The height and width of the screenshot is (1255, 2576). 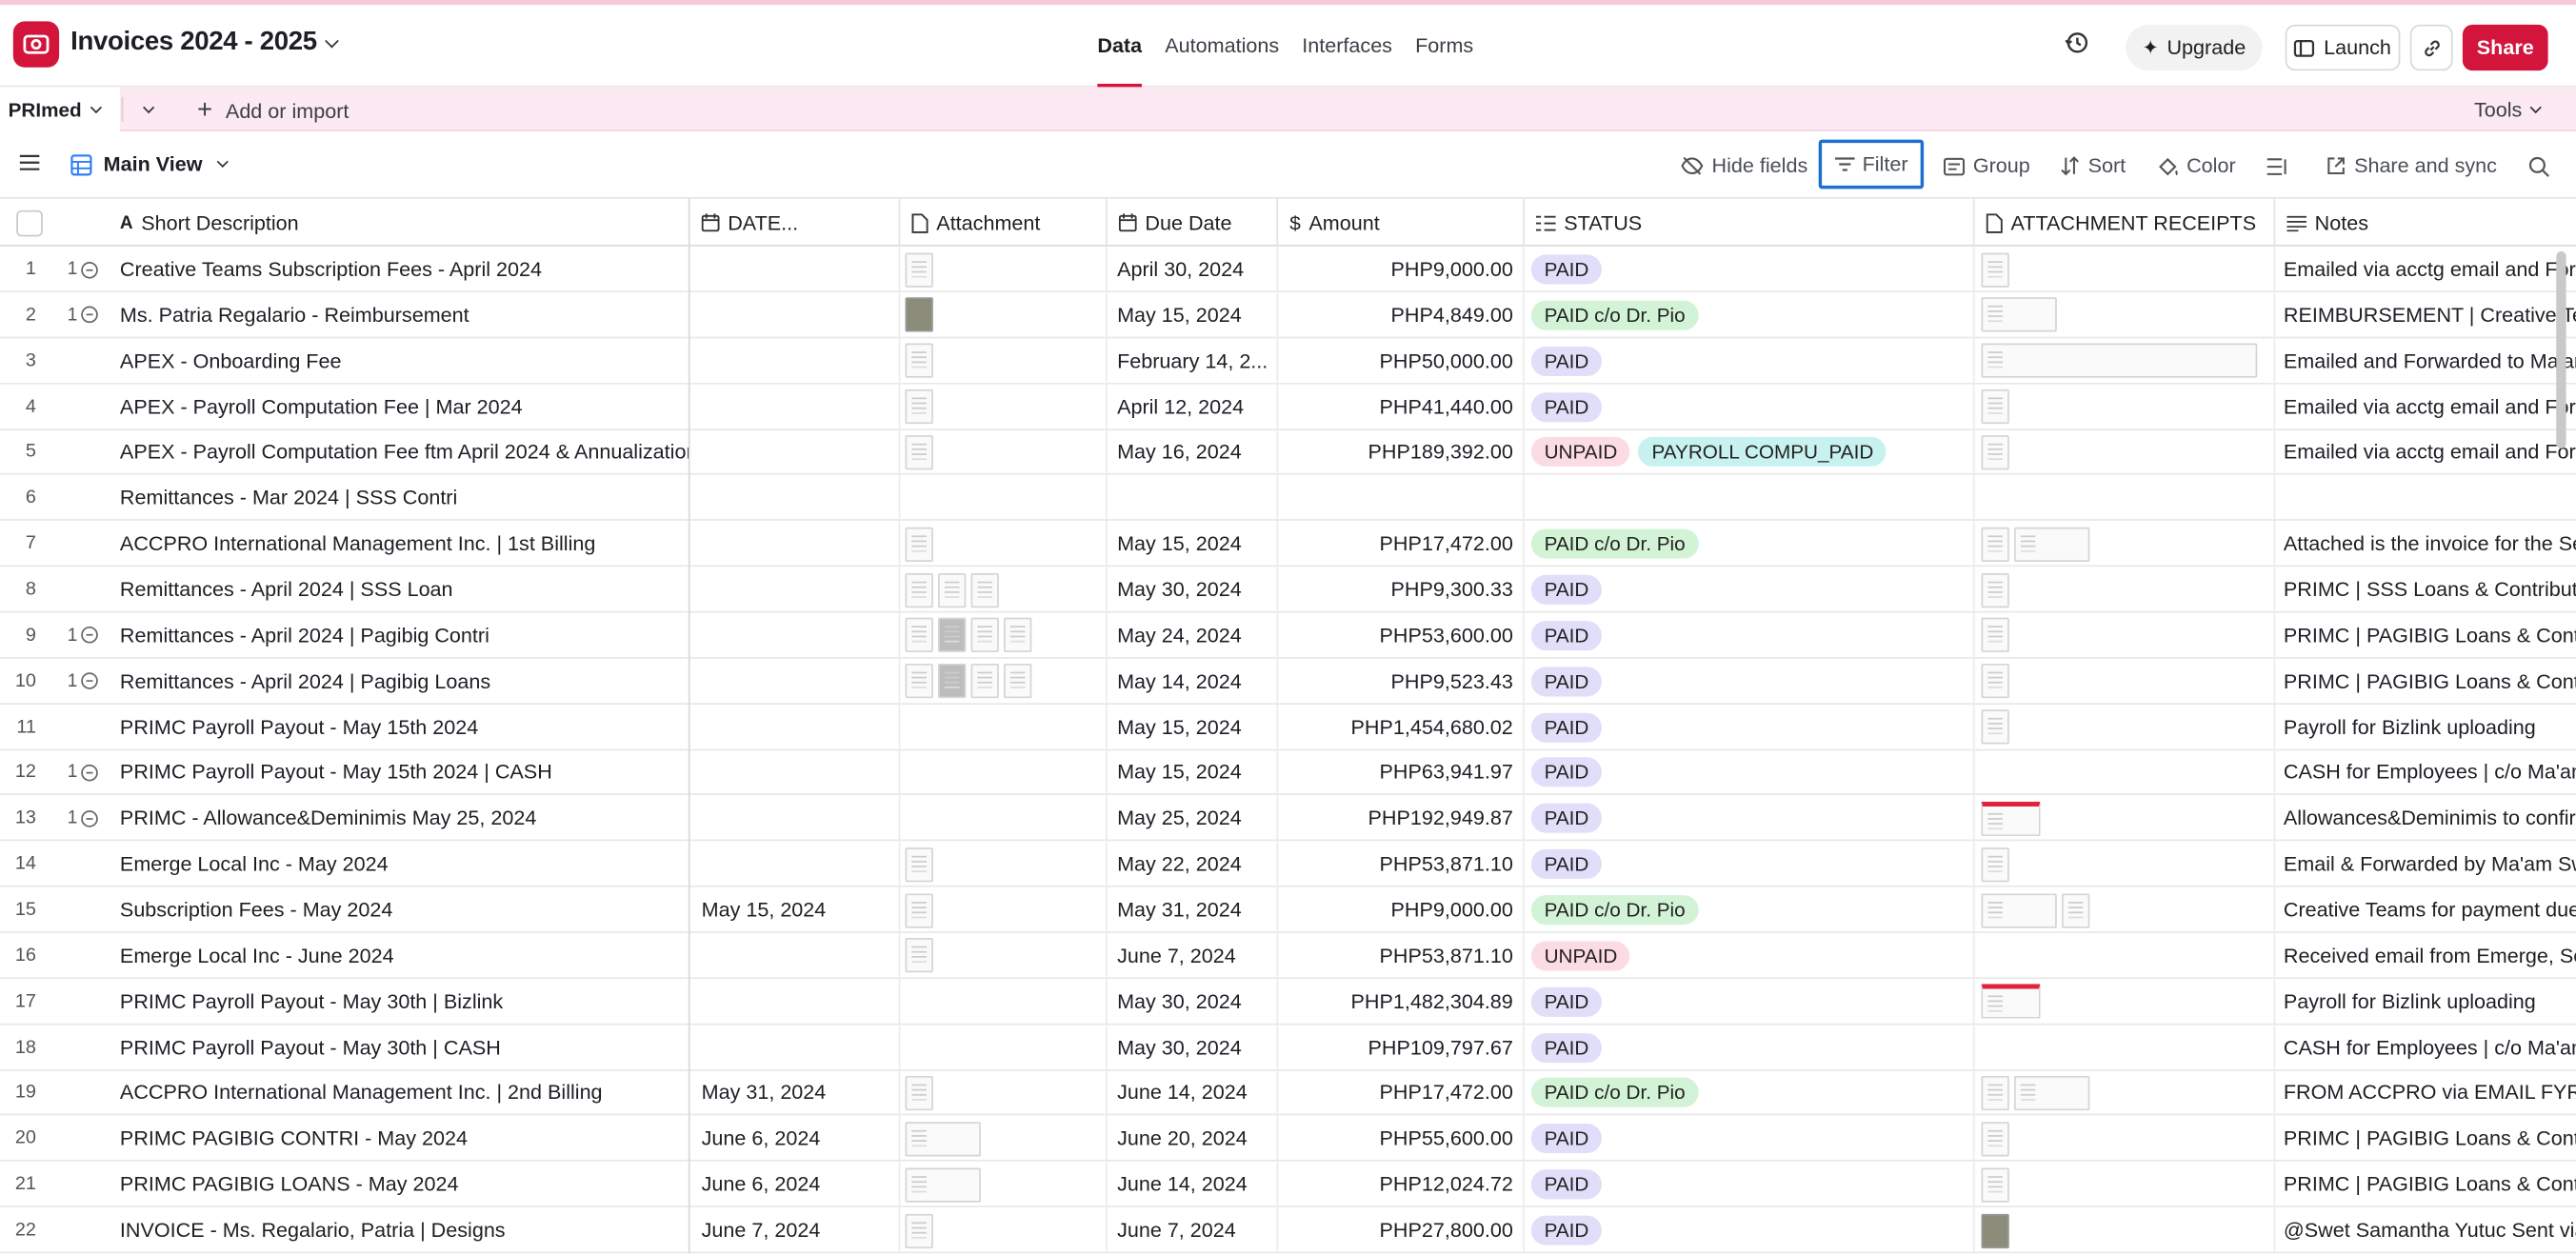 I want to click on col-header-attachment: Attachment, so click(x=1004, y=222).